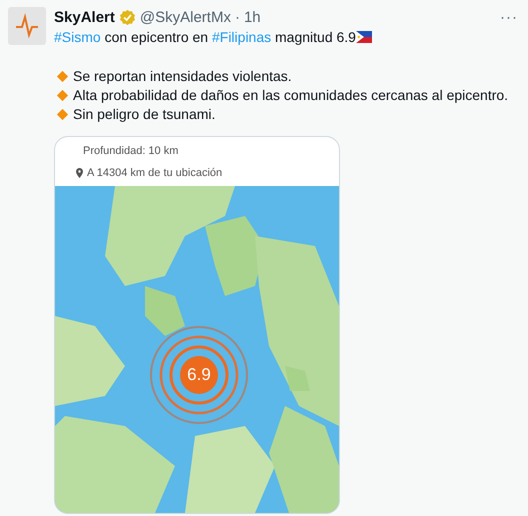  What do you see at coordinates (509, 17) in the screenshot?
I see `more-options-button: ···` at bounding box center [509, 17].